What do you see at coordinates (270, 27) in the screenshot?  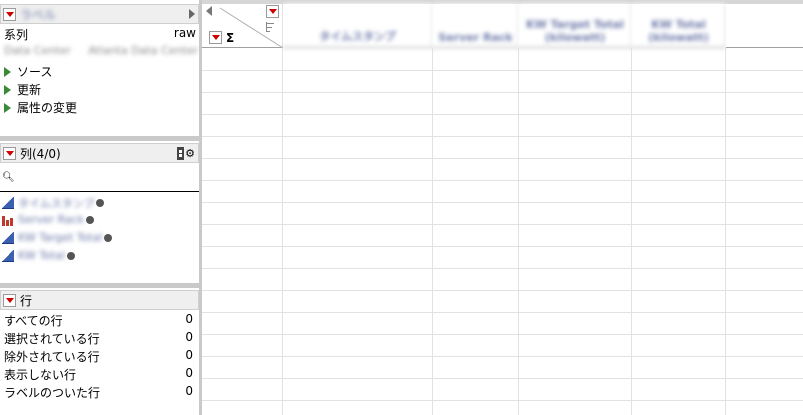 I see `sort-icon` at bounding box center [270, 27].